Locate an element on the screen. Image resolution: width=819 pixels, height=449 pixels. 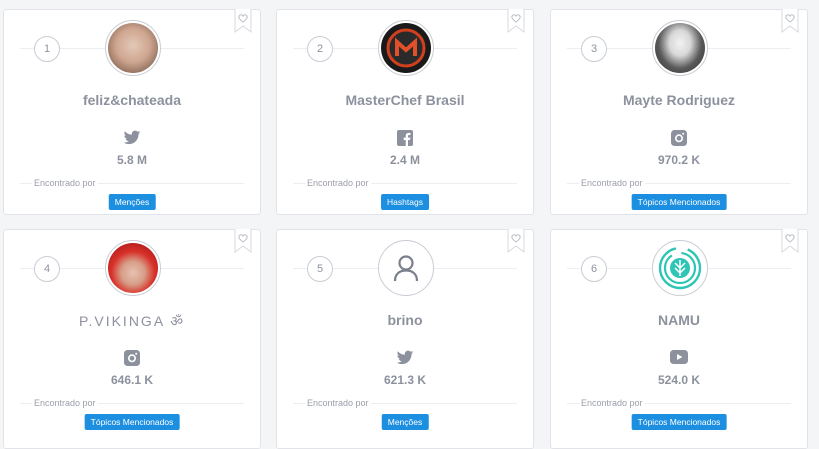
influencer-name: P.VIKINGA ॐ is located at coordinates (132, 321).